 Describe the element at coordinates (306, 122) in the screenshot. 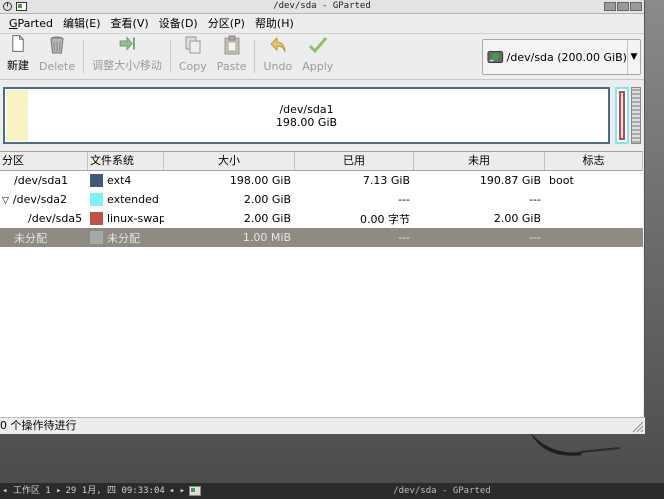

I see `partition-map-size: 198.00 GiB` at that location.